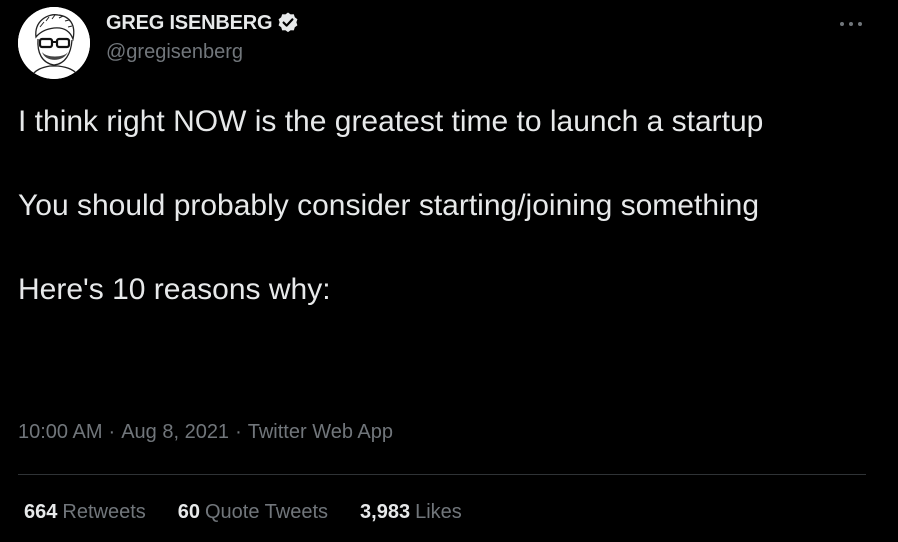 The height and width of the screenshot is (542, 898). Describe the element at coordinates (41, 512) in the screenshot. I see `retweets-count: 664` at that location.